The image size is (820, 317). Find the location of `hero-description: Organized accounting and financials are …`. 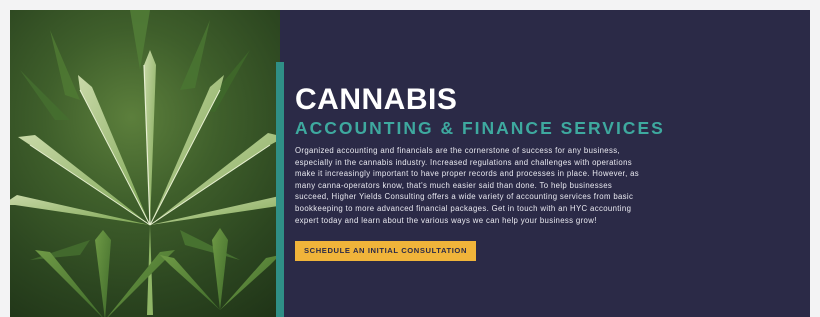

hero-description: Organized accounting and financials are … is located at coordinates (467, 185).